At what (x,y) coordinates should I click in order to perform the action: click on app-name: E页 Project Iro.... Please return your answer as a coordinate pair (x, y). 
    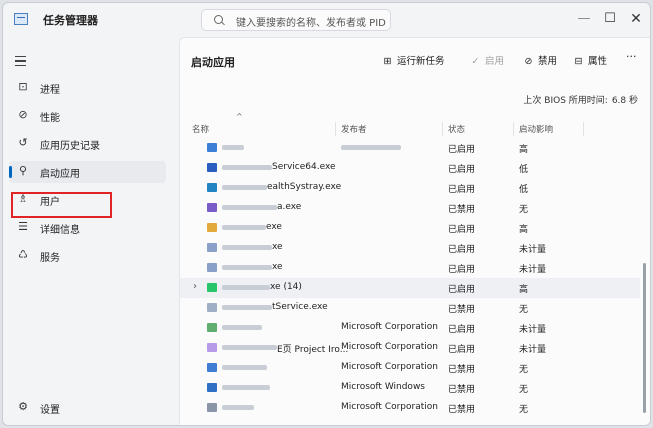
    Looking at the image, I should click on (313, 350).